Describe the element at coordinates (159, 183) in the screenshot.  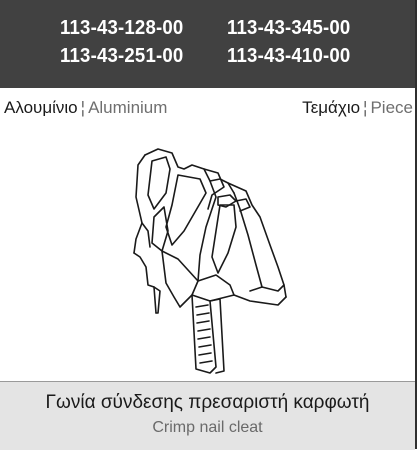
I see `cleat-left-opening` at that location.